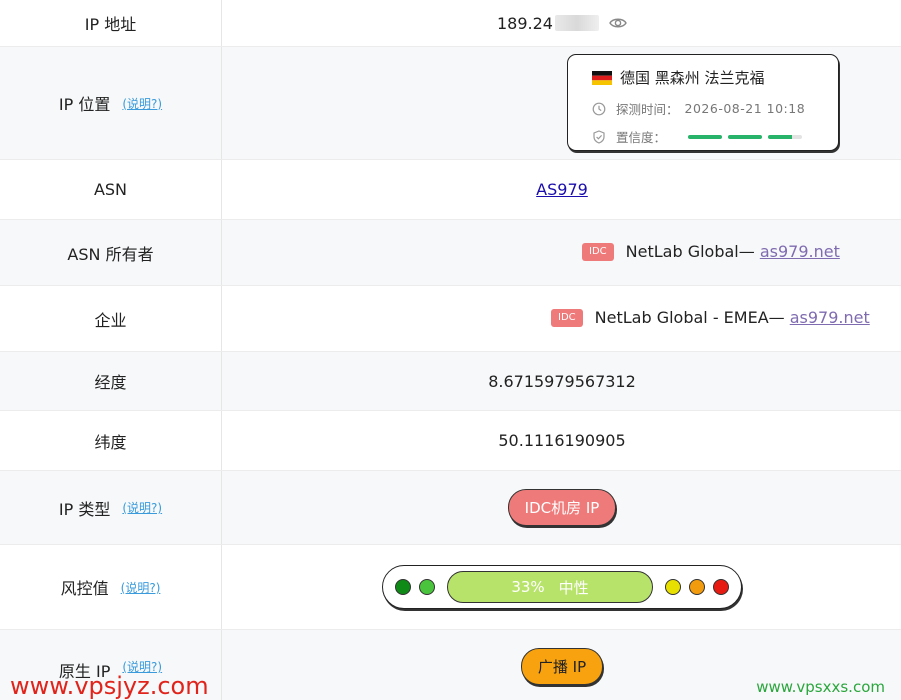  What do you see at coordinates (576, 23) in the screenshot?
I see `ip-masked-part` at bounding box center [576, 23].